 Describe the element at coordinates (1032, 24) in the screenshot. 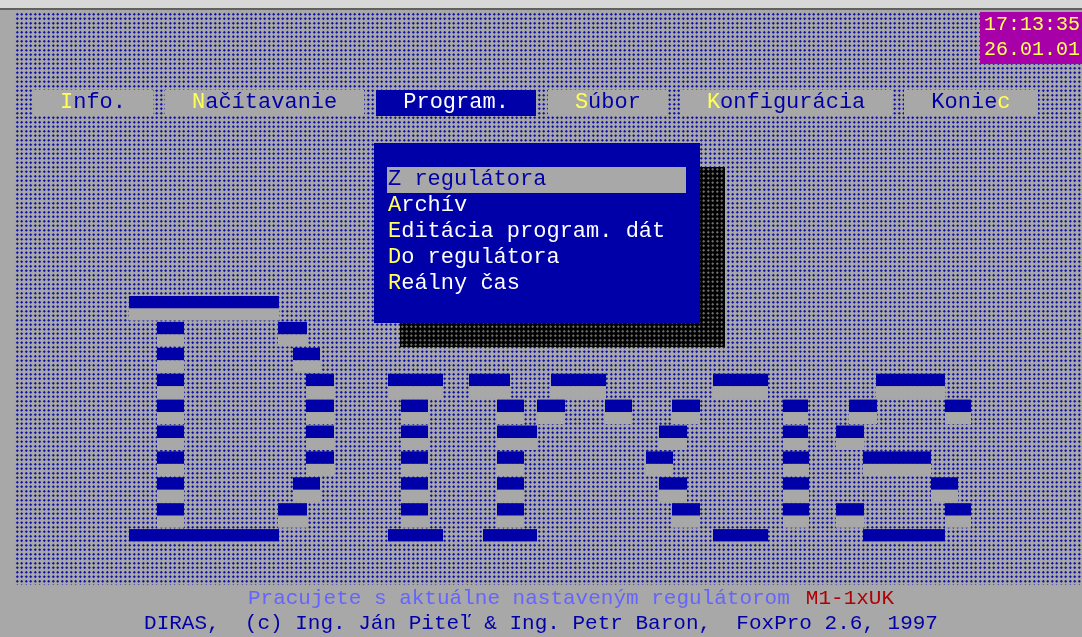

I see `clock-time: 17:13:35` at that location.